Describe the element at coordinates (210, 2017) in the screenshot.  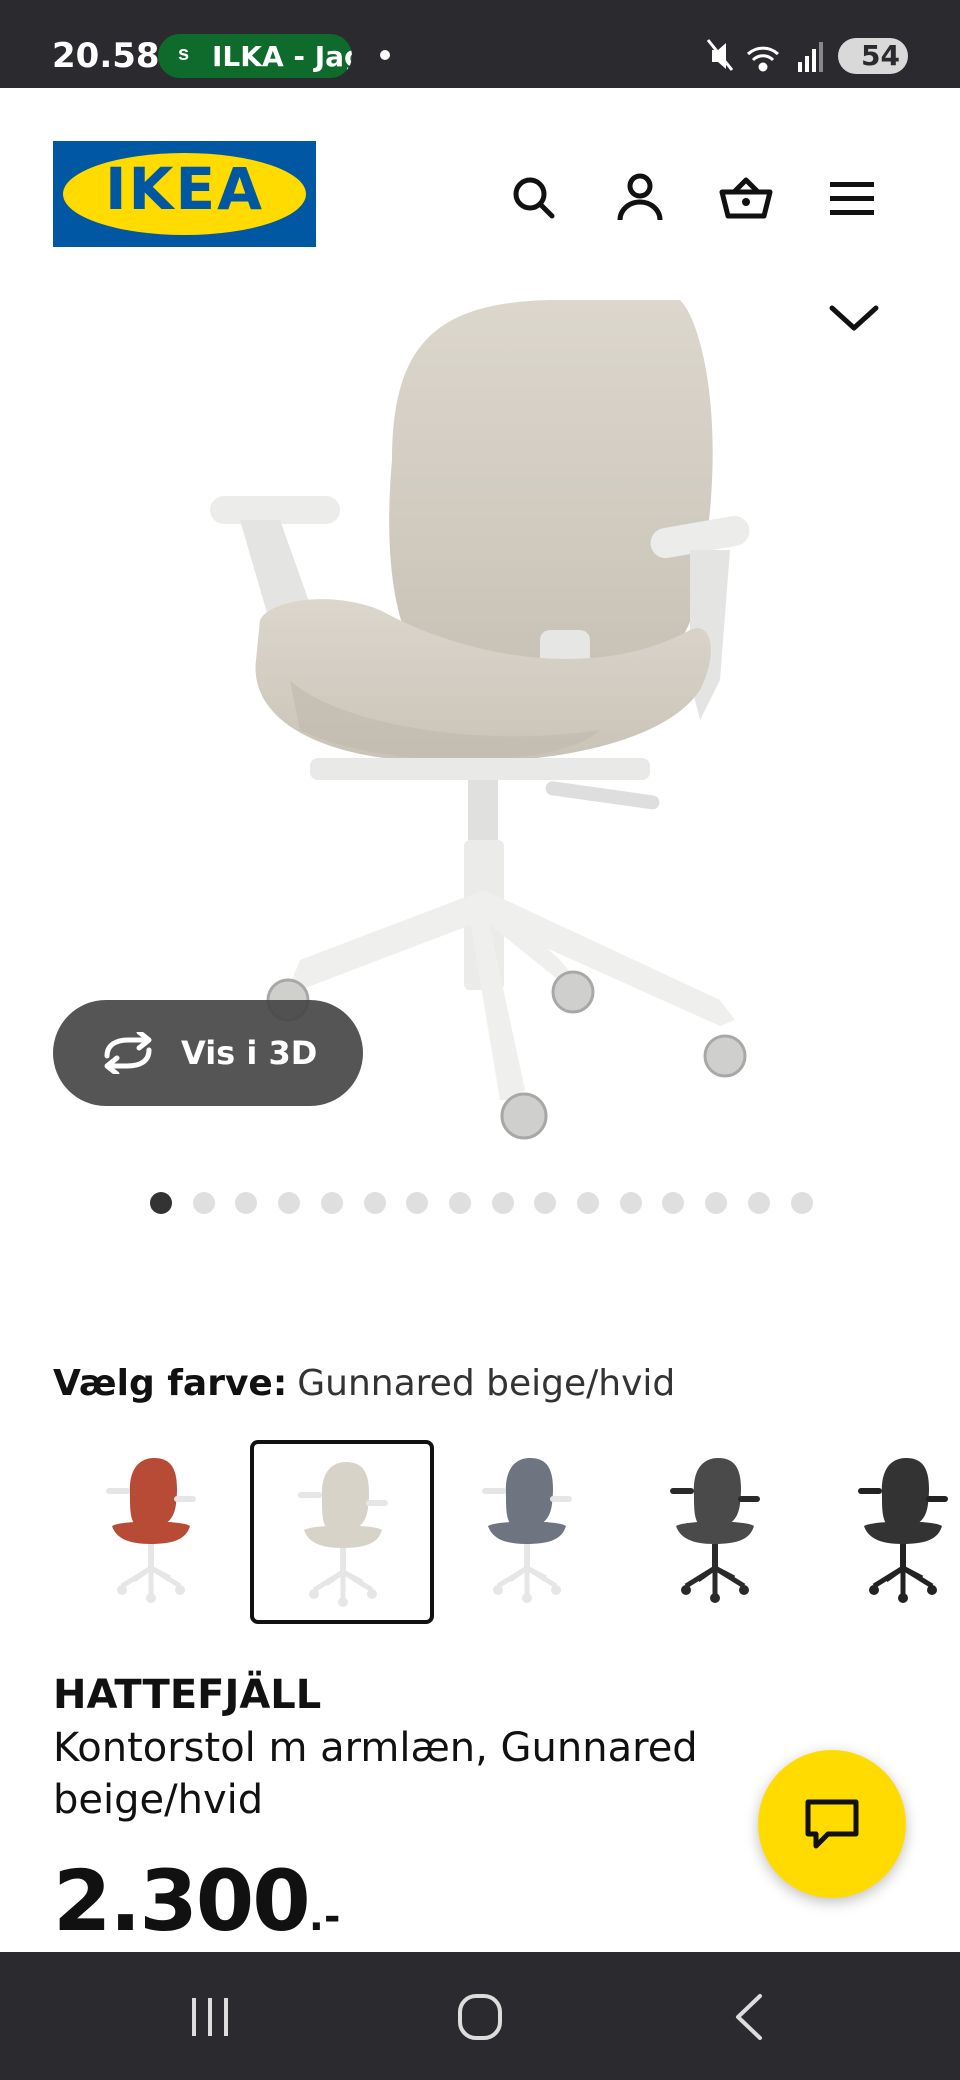
I see `recent-apps-icon` at that location.